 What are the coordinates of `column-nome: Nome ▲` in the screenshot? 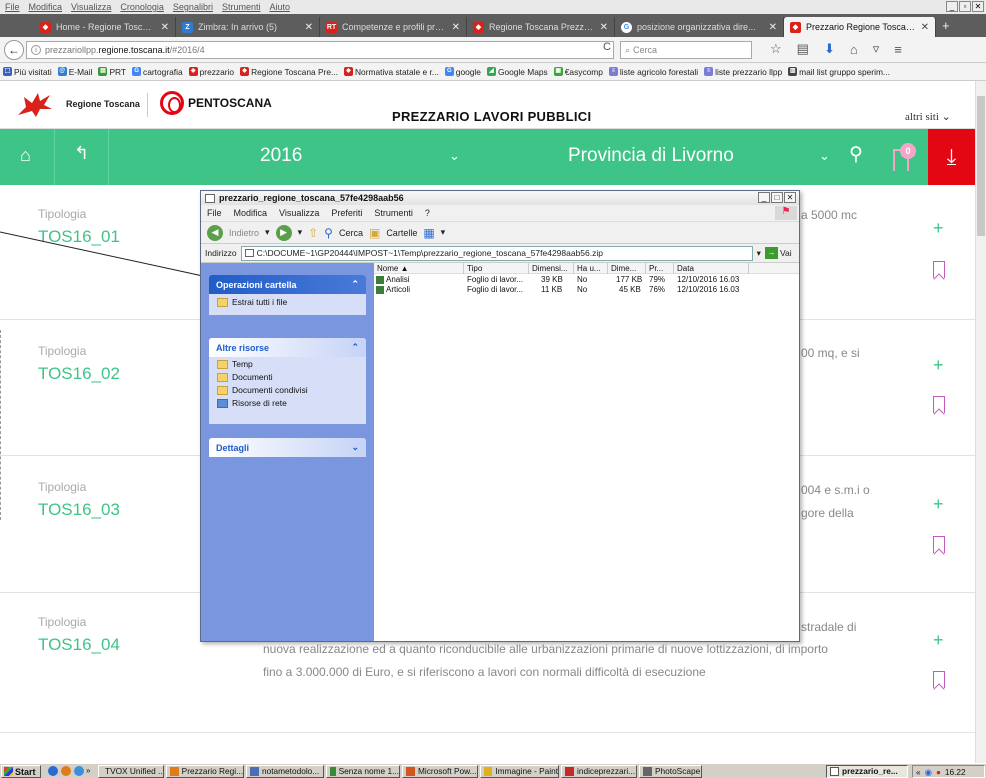 It's located at (419, 268).